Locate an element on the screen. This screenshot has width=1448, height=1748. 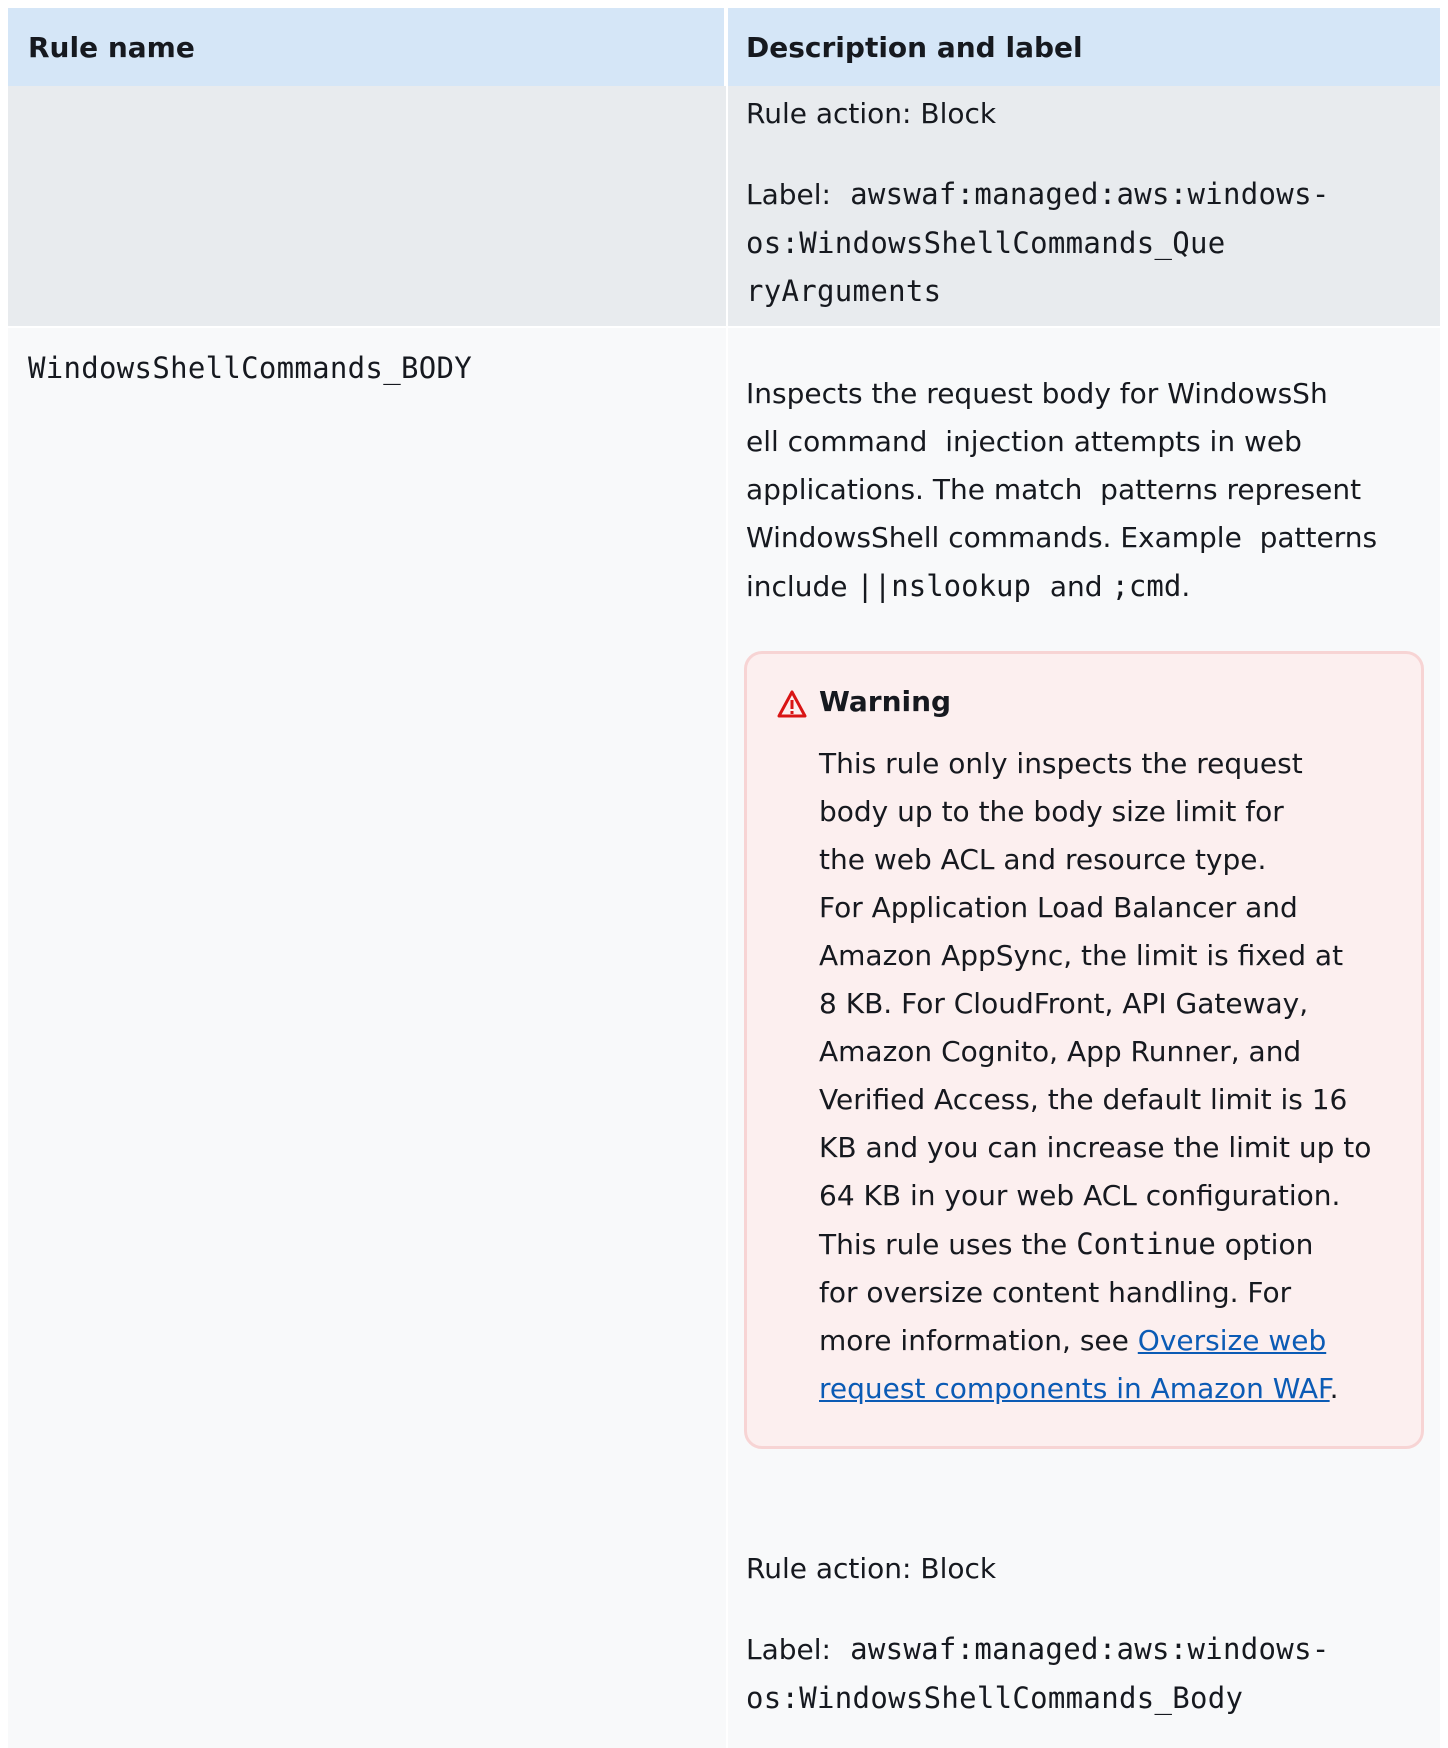
header-description: Description and label is located at coordinates (914, 47).